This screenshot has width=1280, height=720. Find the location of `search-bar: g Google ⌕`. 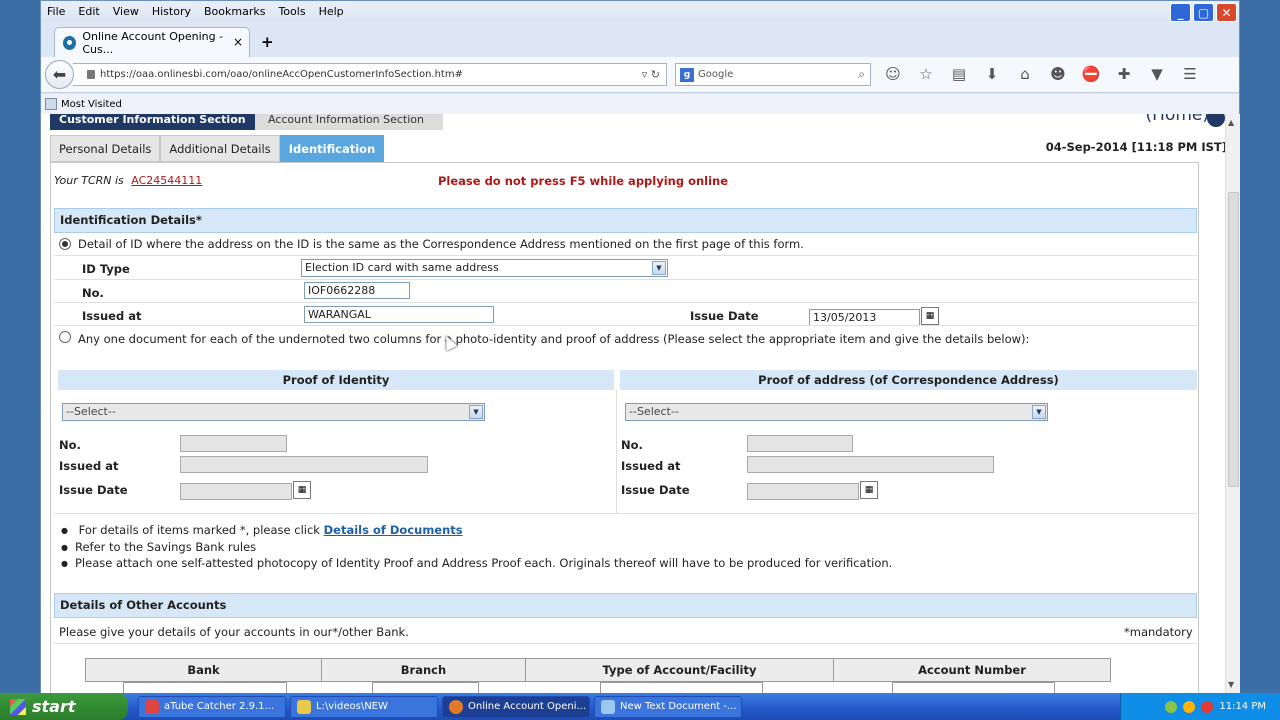

search-bar: g Google ⌕ is located at coordinates (773, 74).